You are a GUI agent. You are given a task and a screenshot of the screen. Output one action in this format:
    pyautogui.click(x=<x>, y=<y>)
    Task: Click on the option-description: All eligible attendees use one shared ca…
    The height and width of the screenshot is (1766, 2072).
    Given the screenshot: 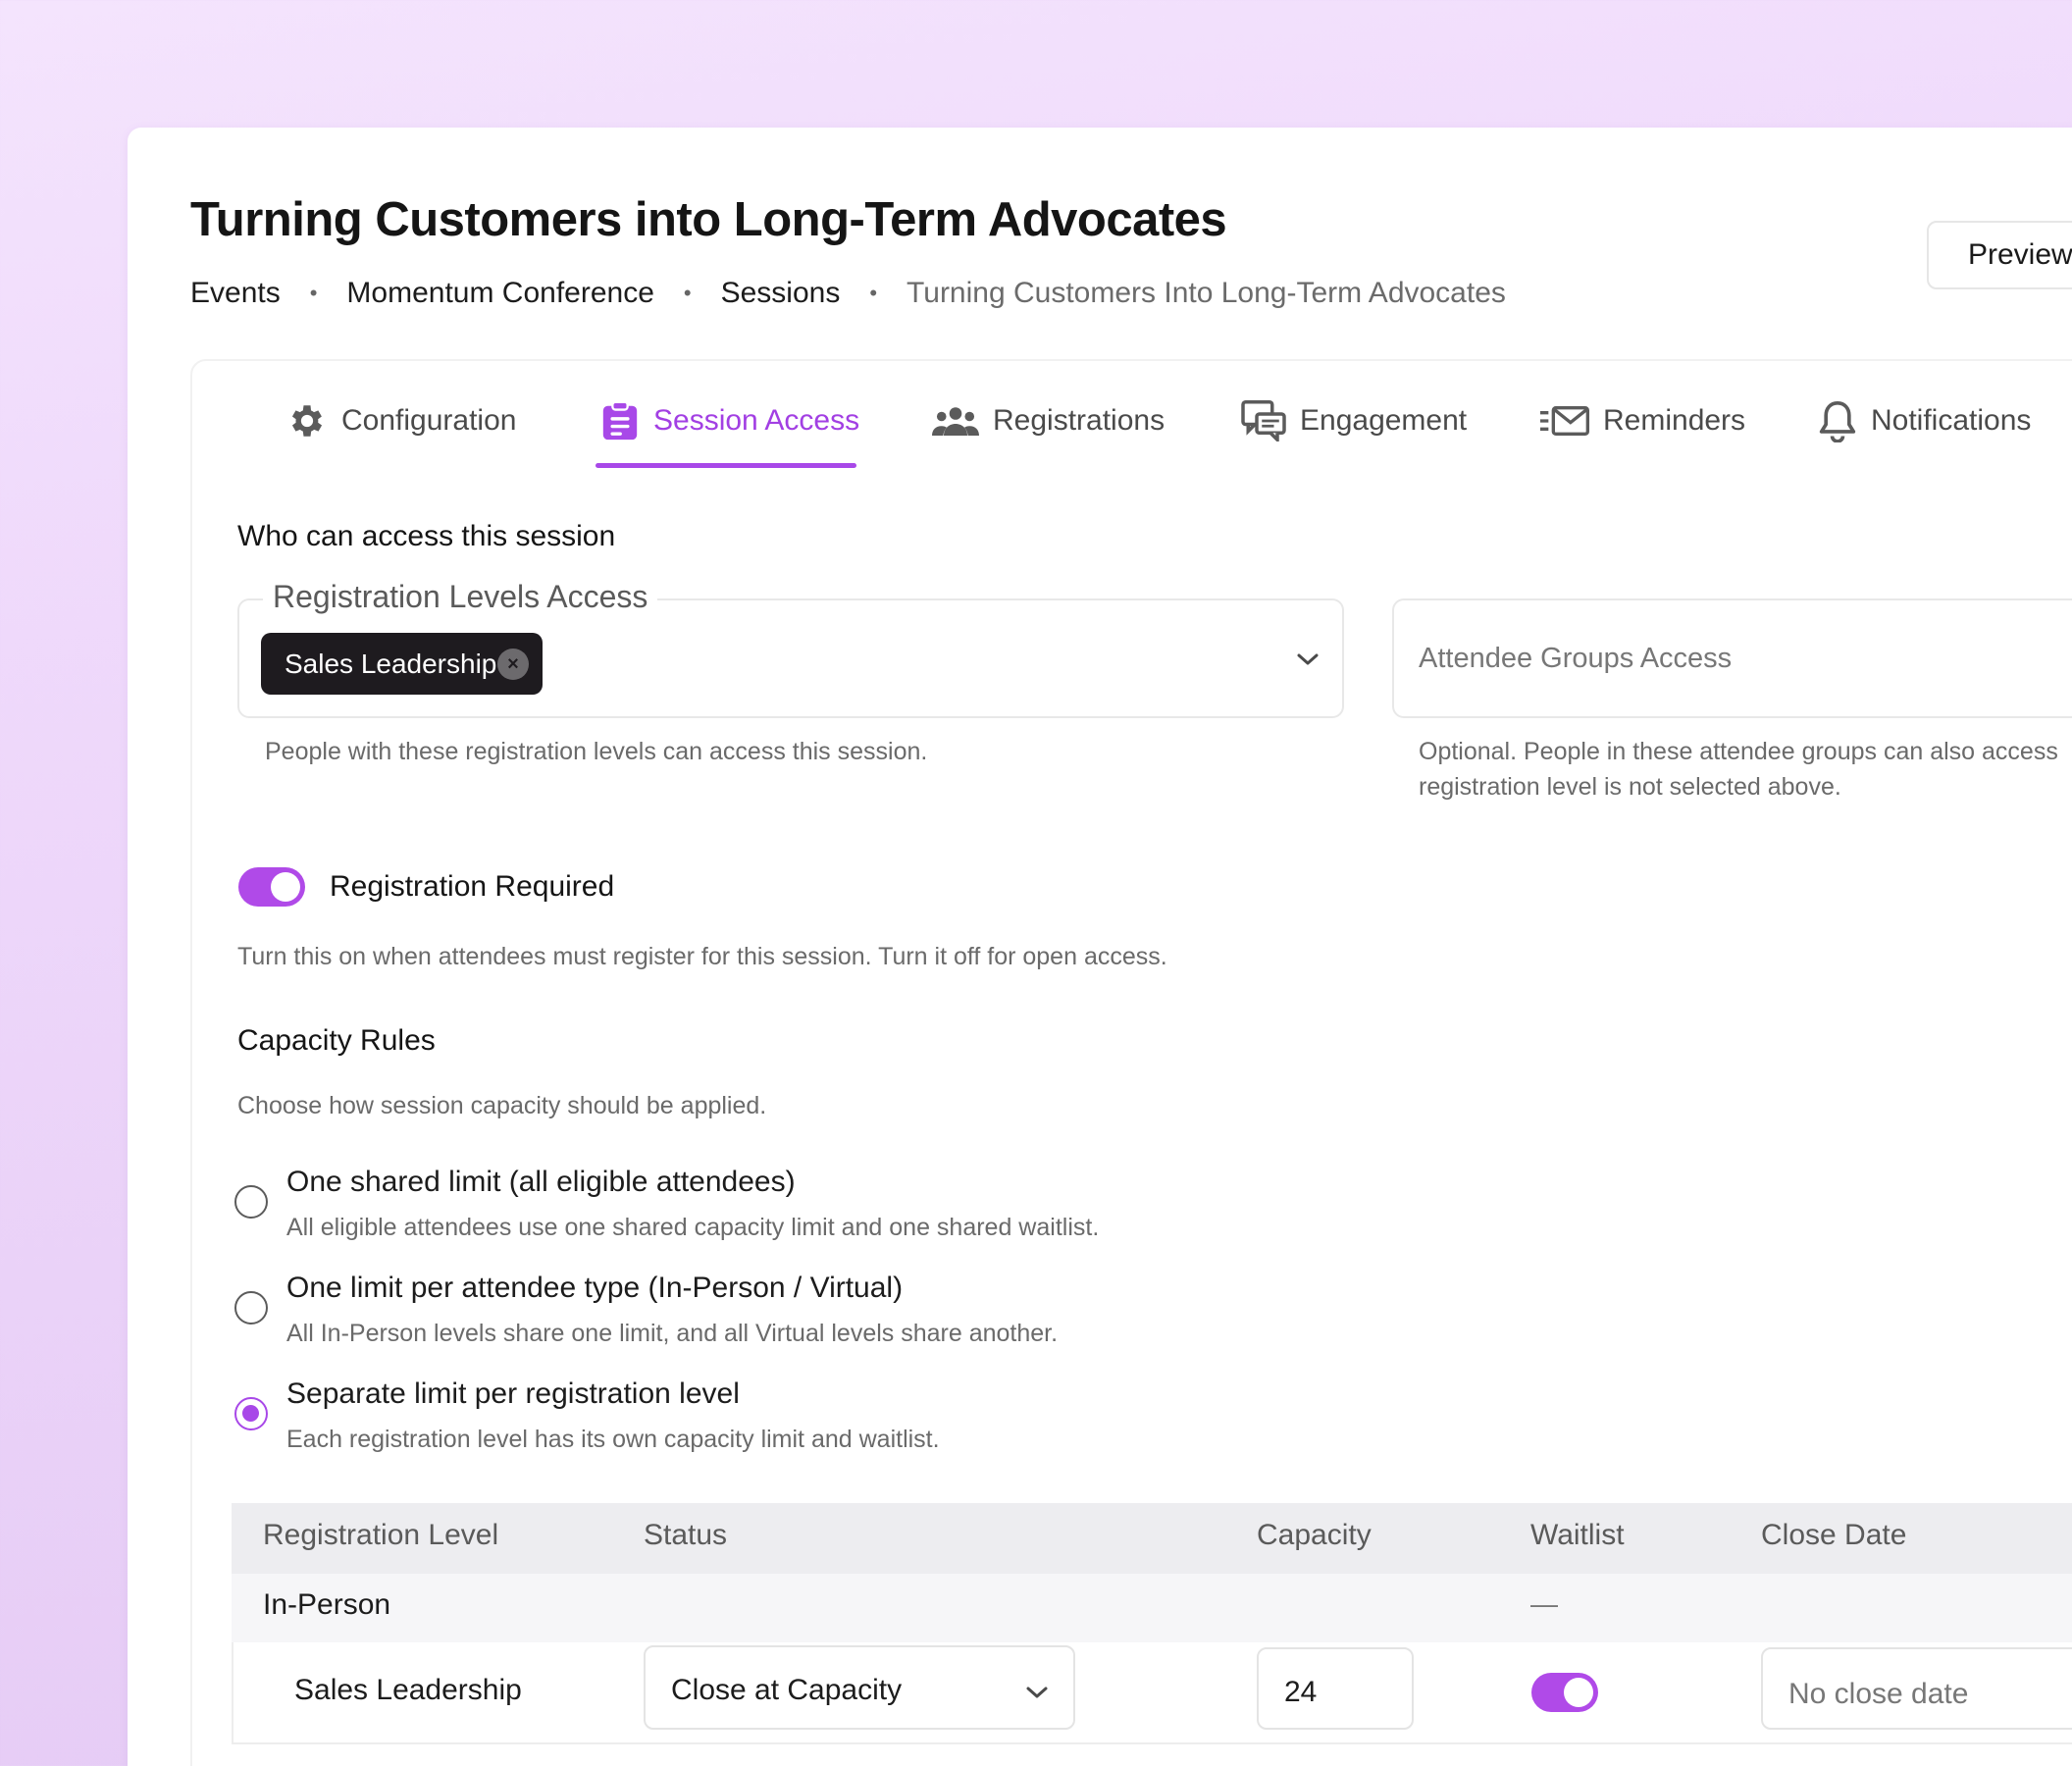 What is the action you would take?
    pyautogui.click(x=693, y=1228)
    